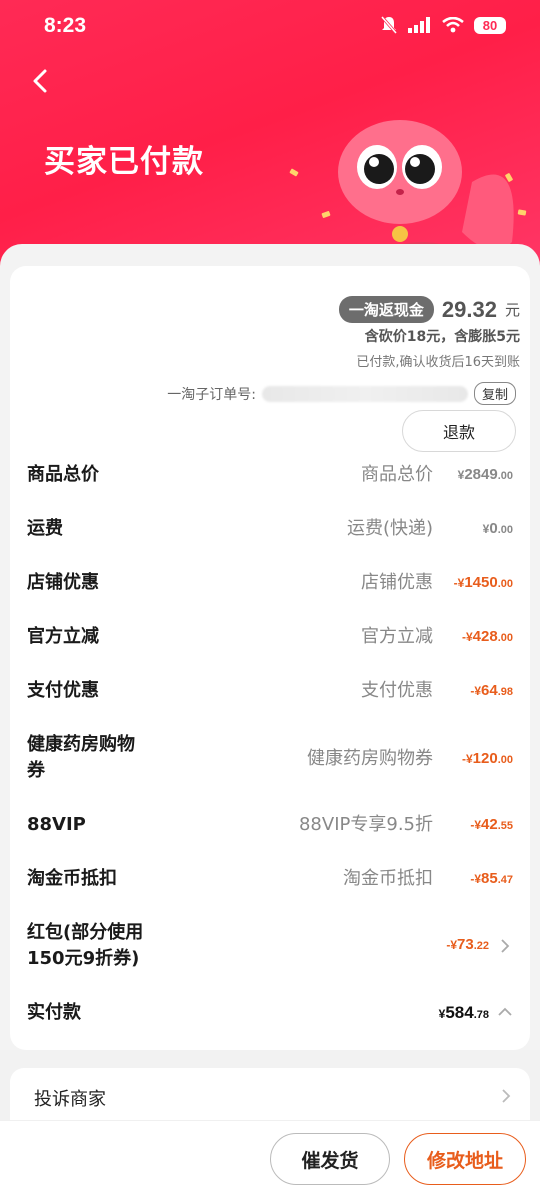 Image resolution: width=540 pixels, height=1200 pixels. Describe the element at coordinates (491, 690) in the screenshot. I see `fee-amount: -¥64.98` at that location.